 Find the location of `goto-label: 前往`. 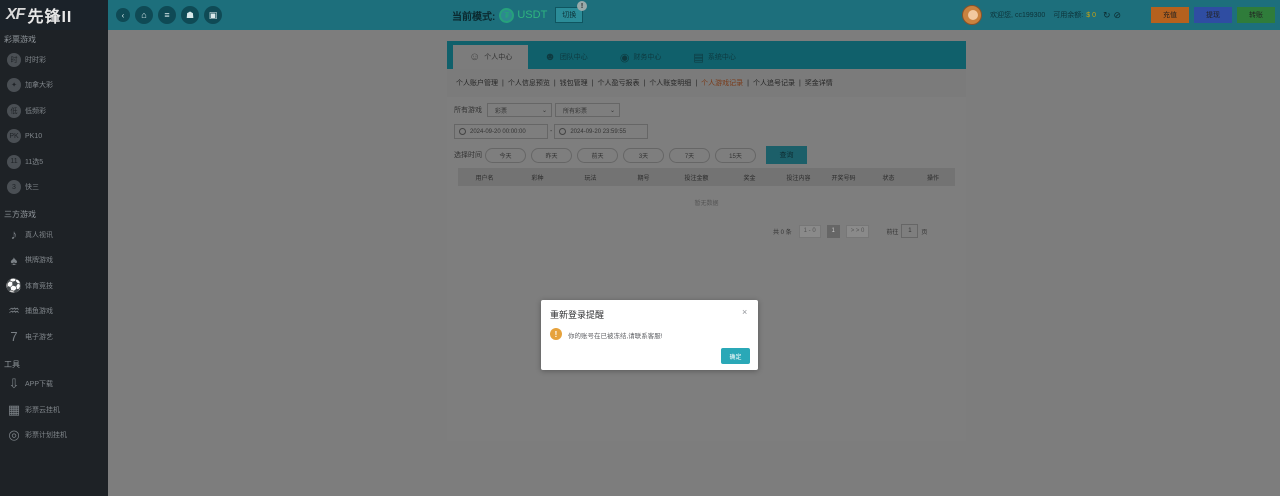

goto-label: 前往 is located at coordinates (892, 232).